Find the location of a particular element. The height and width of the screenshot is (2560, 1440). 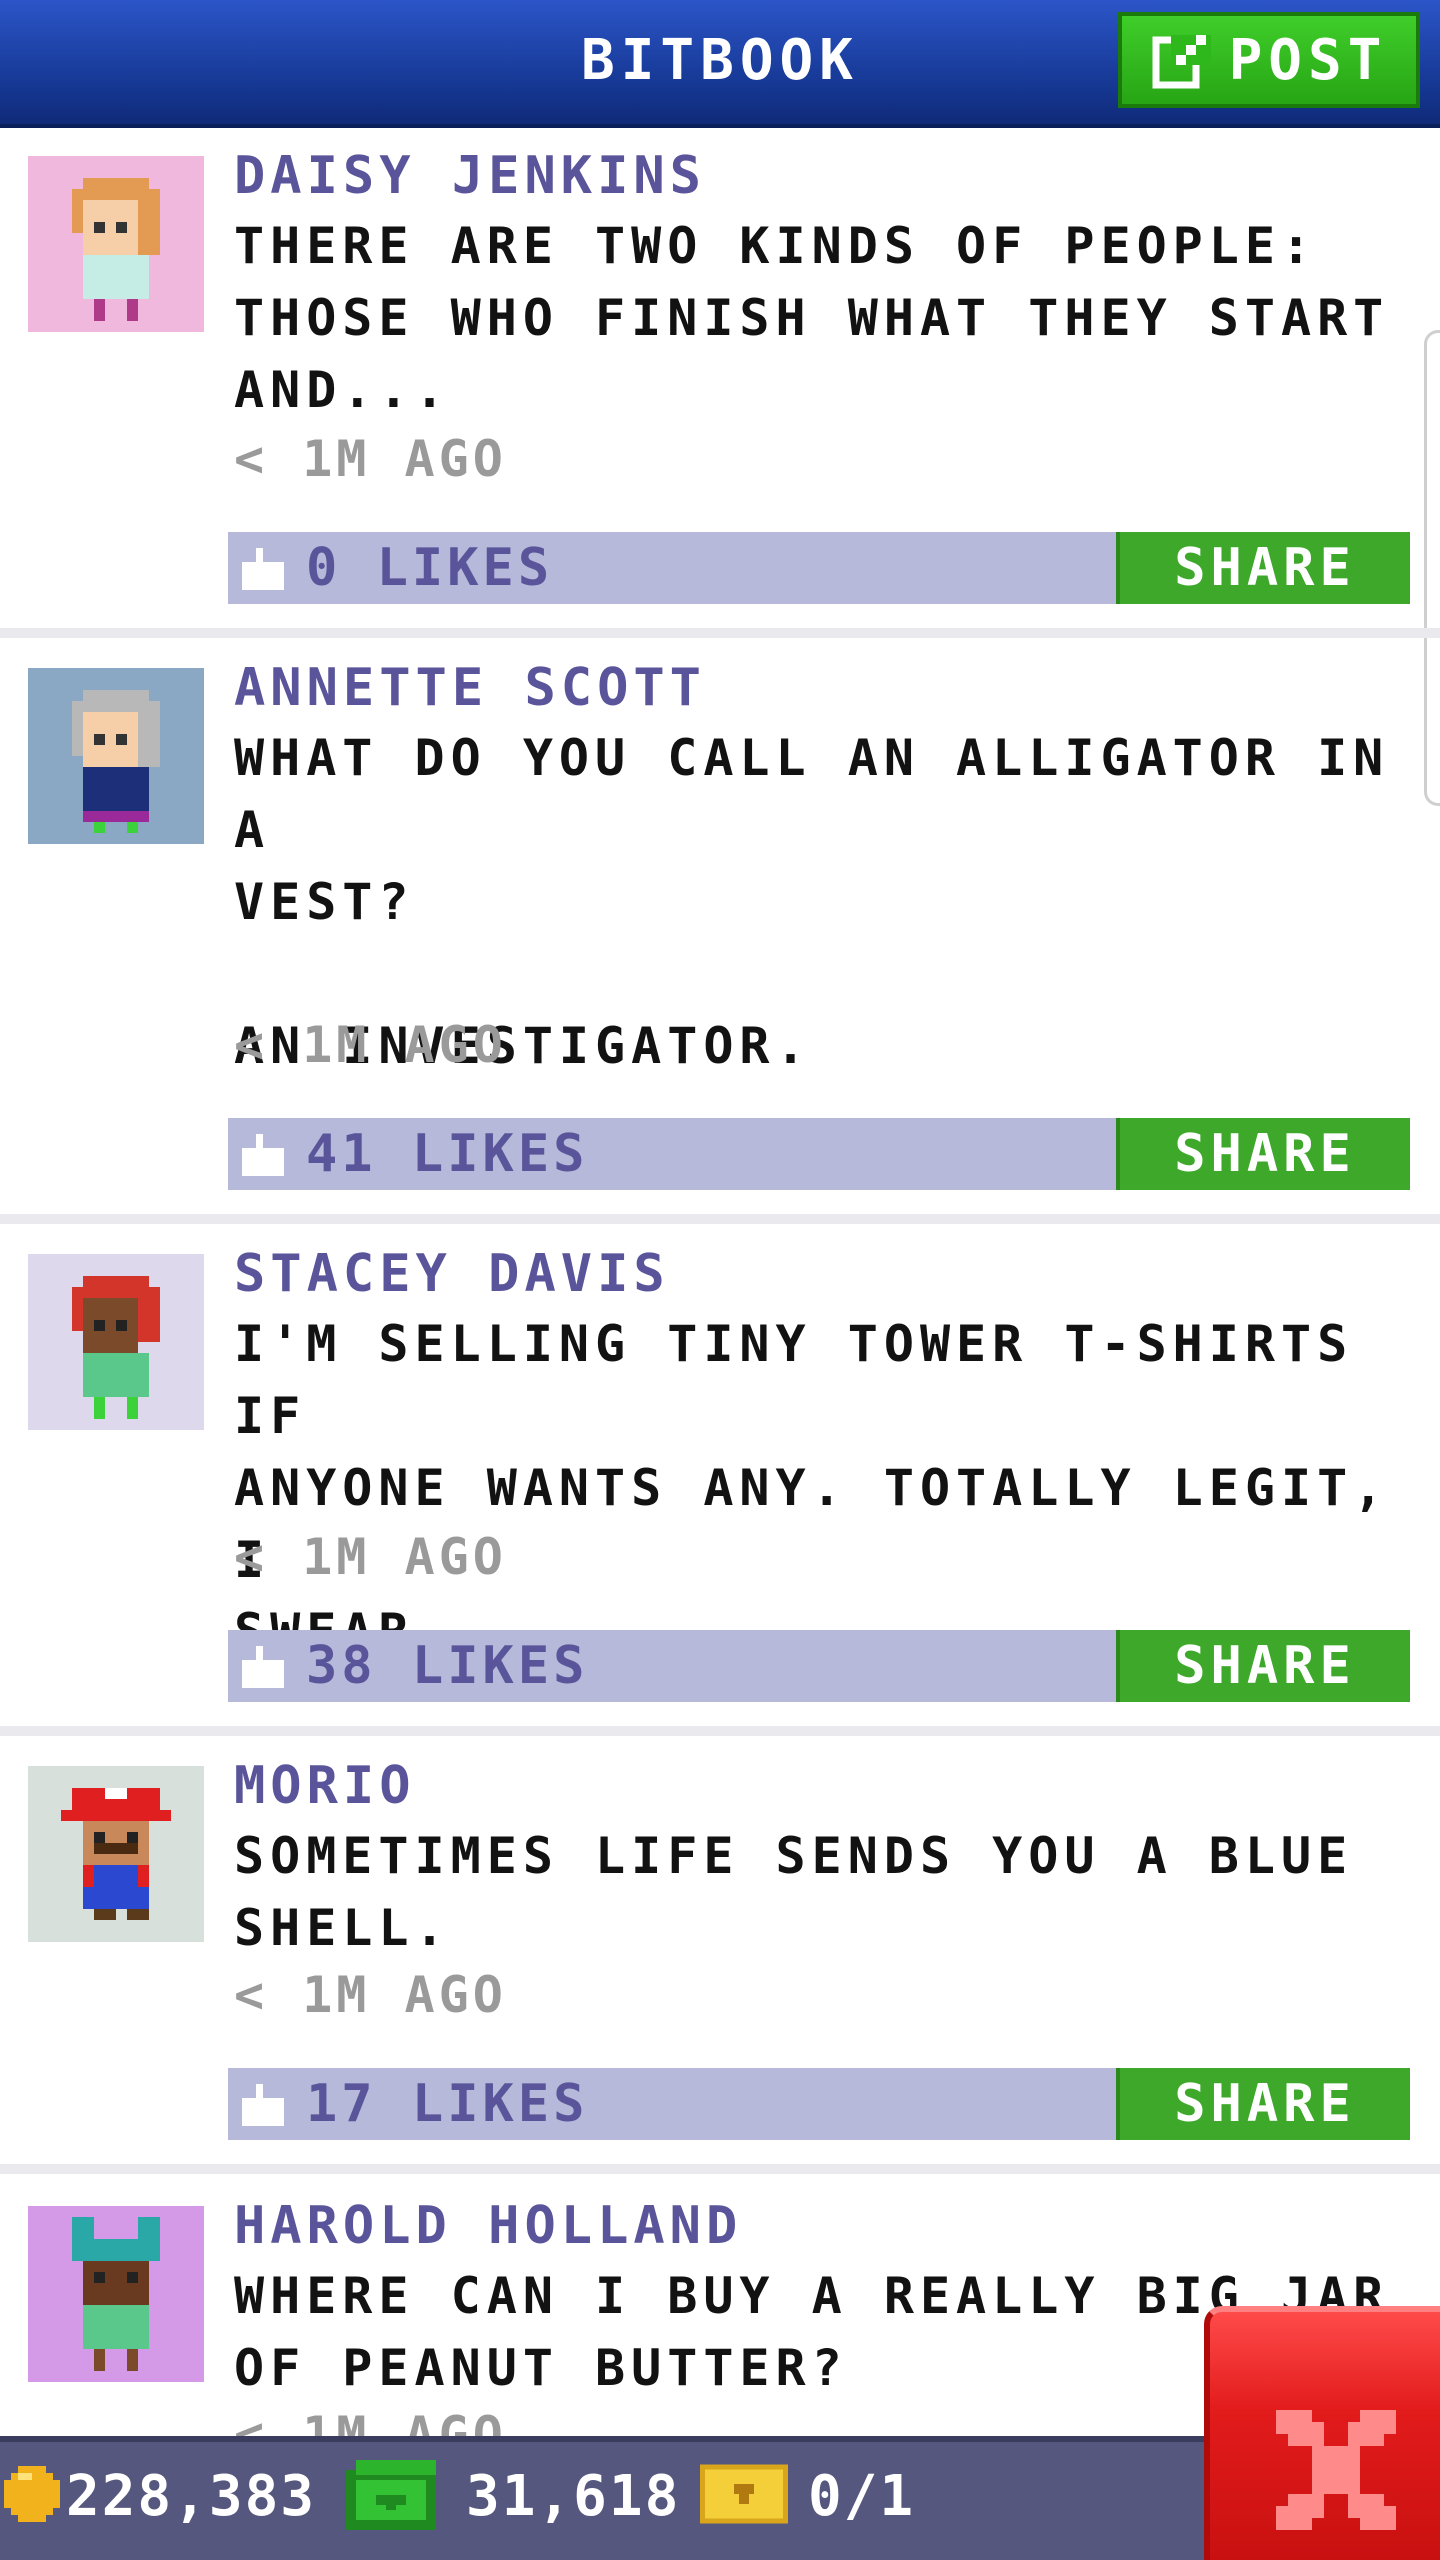

post-author: MORIO is located at coordinates (325, 1786).